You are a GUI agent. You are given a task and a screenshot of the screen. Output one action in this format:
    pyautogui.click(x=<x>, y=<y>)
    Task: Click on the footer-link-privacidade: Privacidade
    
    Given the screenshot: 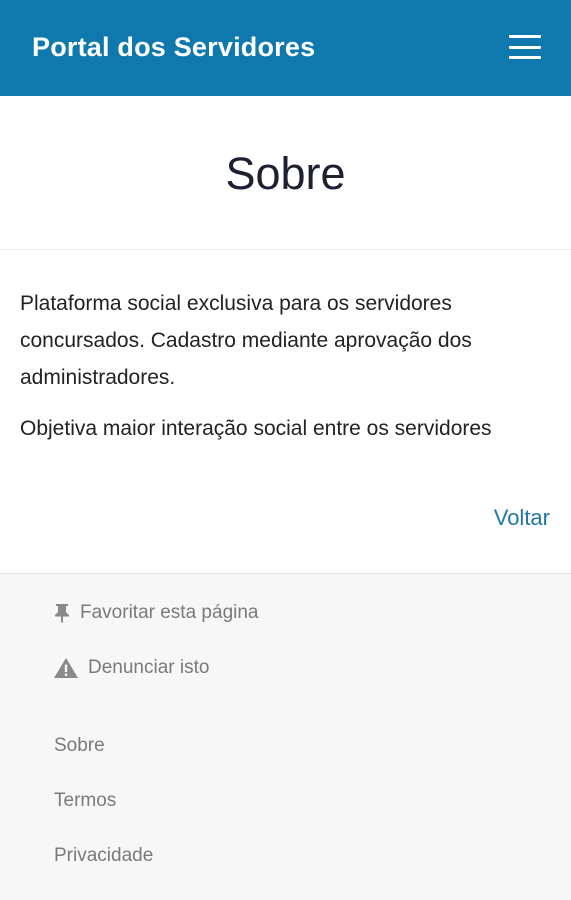 What is the action you would take?
    pyautogui.click(x=103, y=856)
    